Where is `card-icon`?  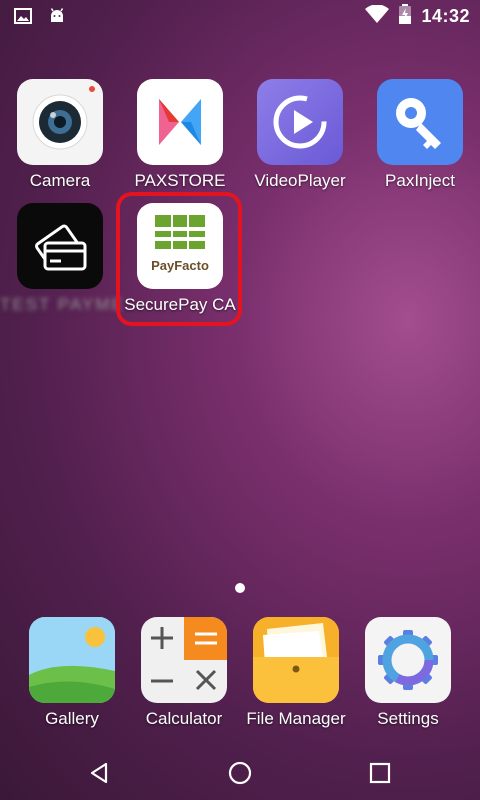 card-icon is located at coordinates (60, 246).